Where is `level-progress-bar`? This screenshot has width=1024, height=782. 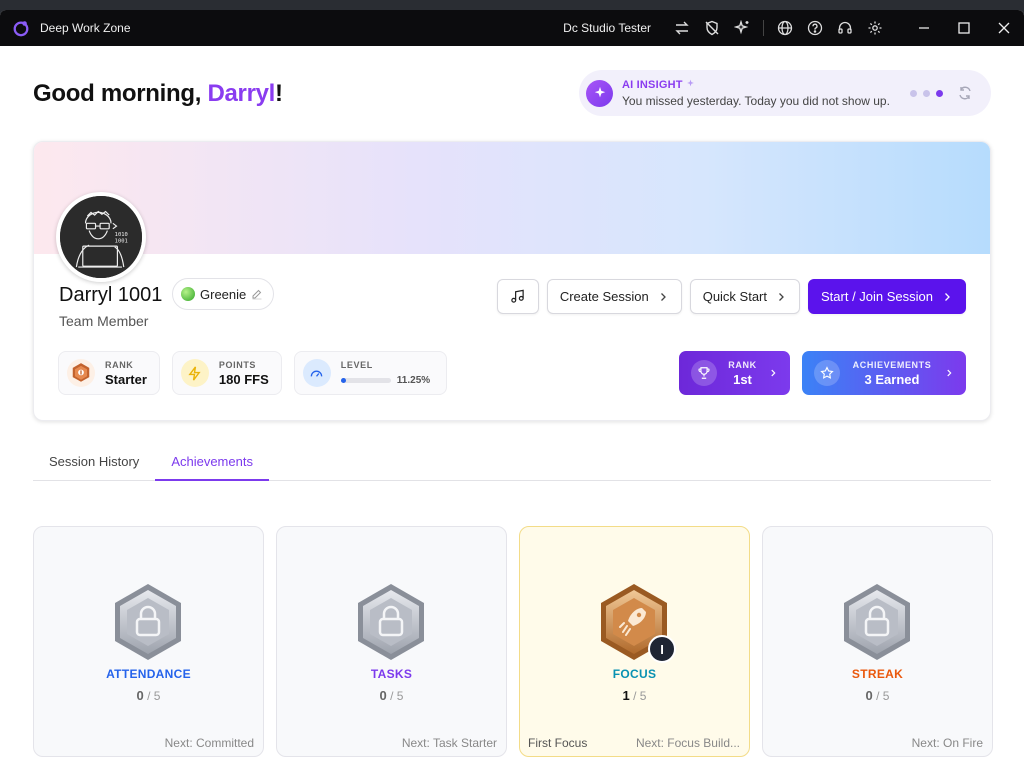 level-progress-bar is located at coordinates (365, 380).